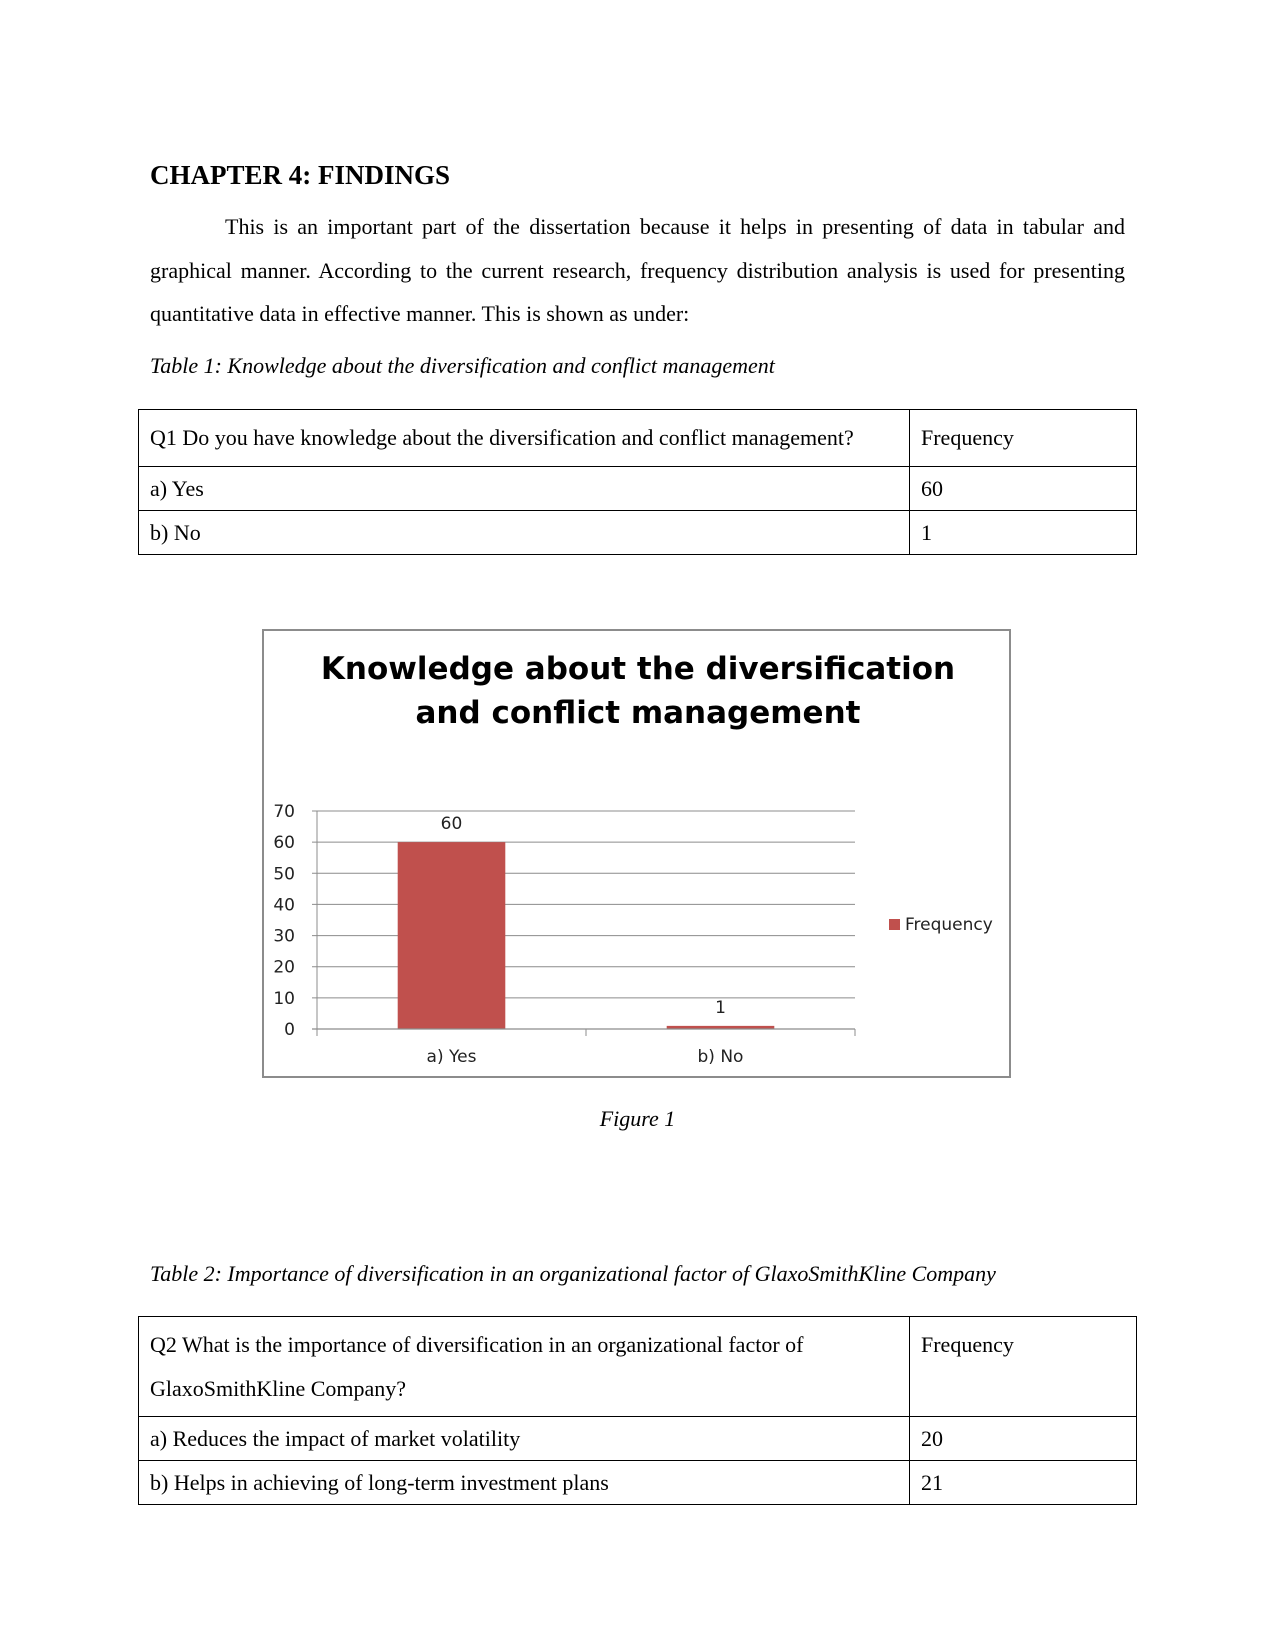  What do you see at coordinates (585, 1057) in the screenshot?
I see `x-axis-labels: a) Yes b) No` at bounding box center [585, 1057].